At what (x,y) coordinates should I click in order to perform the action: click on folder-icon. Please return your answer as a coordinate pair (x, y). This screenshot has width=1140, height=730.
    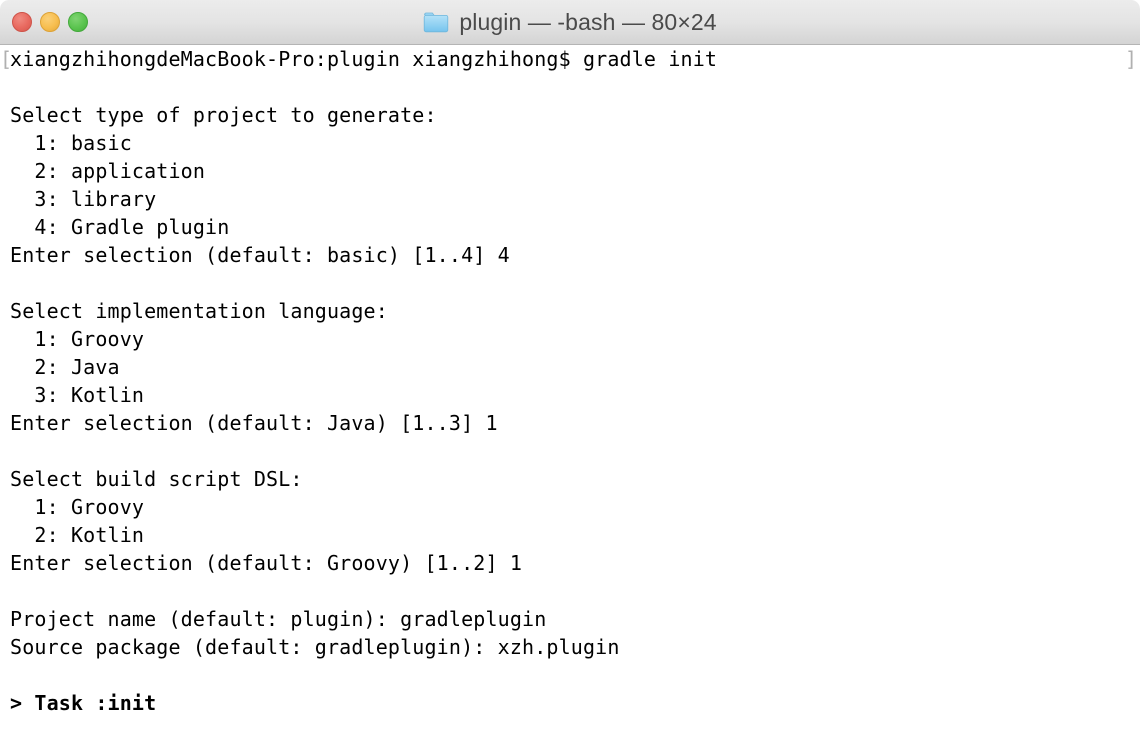
    Looking at the image, I should click on (436, 22).